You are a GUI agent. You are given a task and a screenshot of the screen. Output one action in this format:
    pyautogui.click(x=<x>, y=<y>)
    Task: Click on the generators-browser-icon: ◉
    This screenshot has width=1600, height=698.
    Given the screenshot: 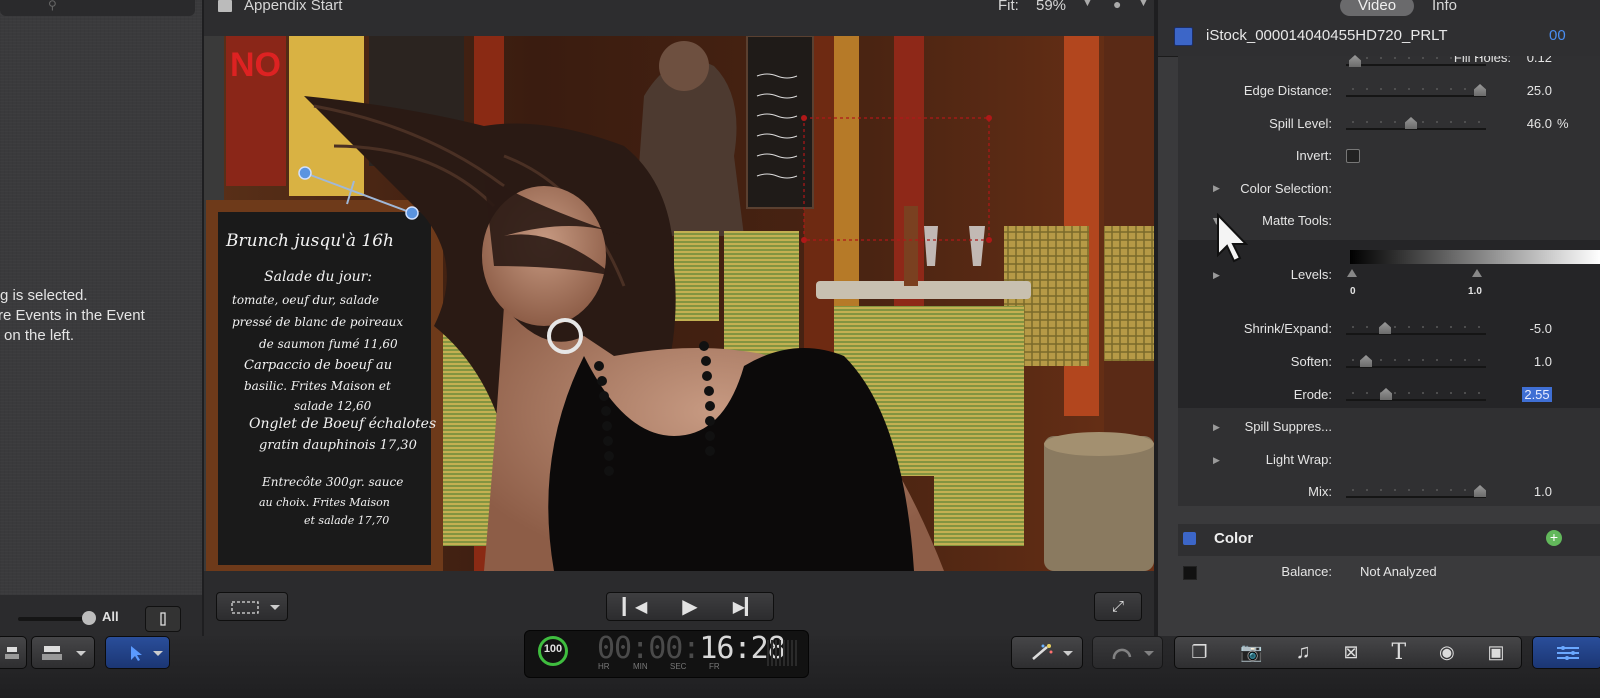 What is the action you would take?
    pyautogui.click(x=1447, y=652)
    